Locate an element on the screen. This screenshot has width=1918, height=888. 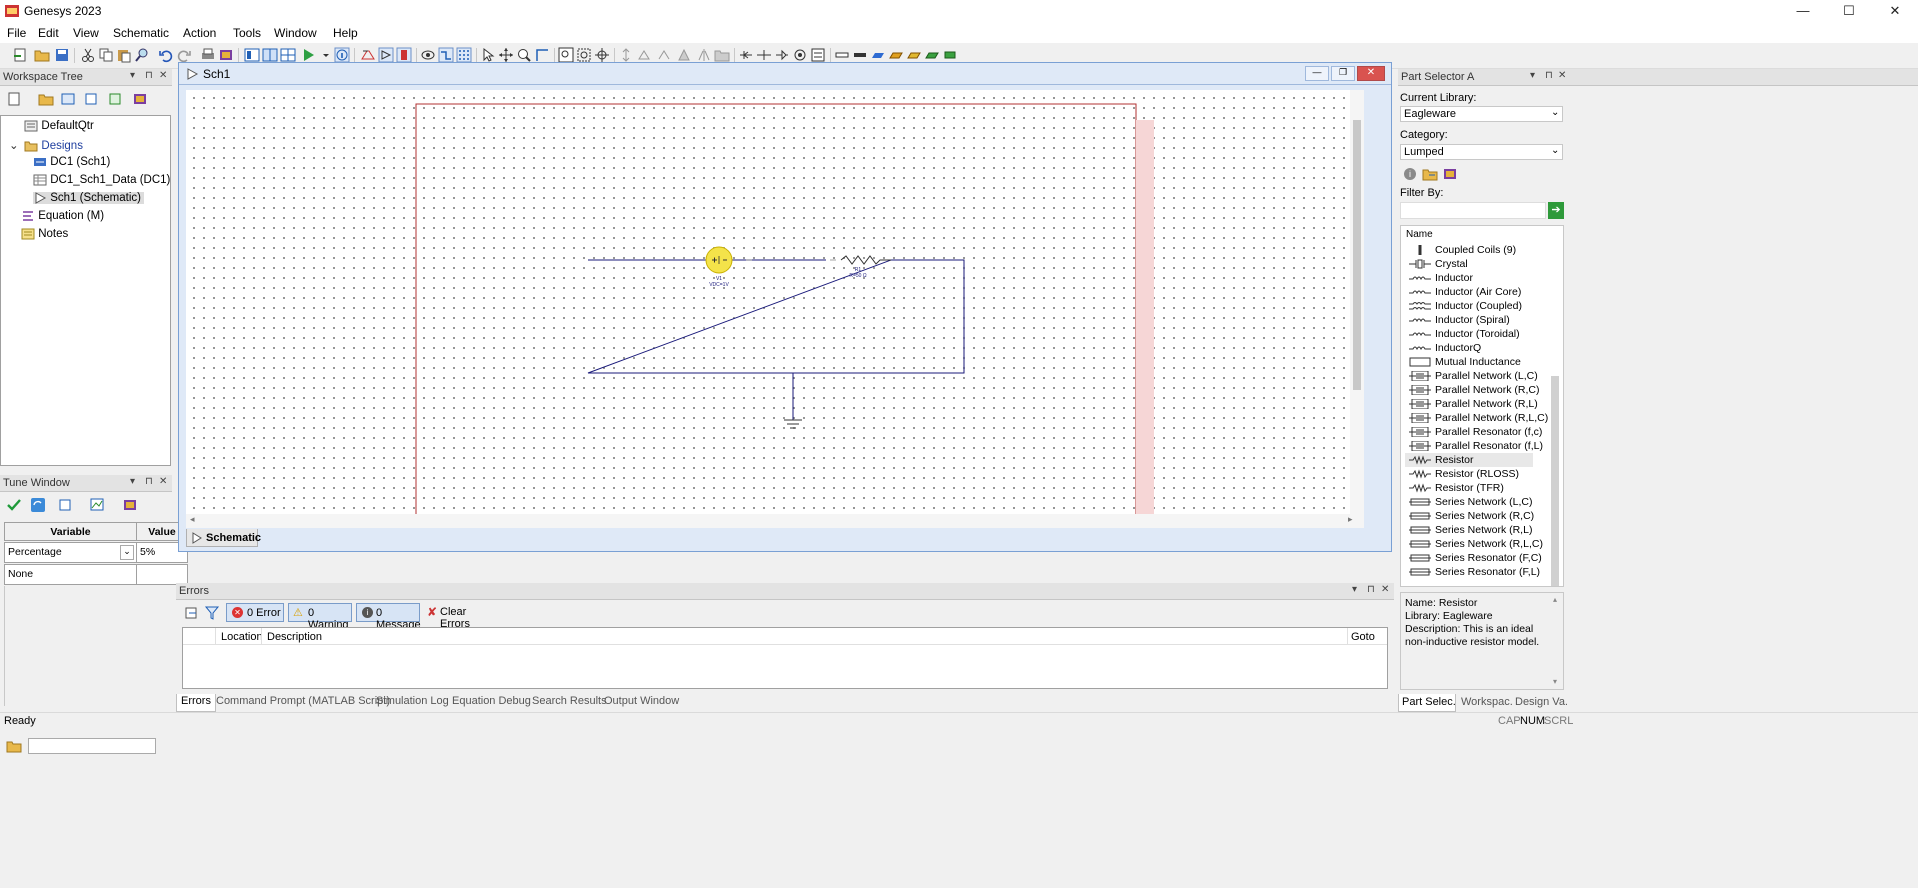
via-icon is located at coordinates (950, 55).